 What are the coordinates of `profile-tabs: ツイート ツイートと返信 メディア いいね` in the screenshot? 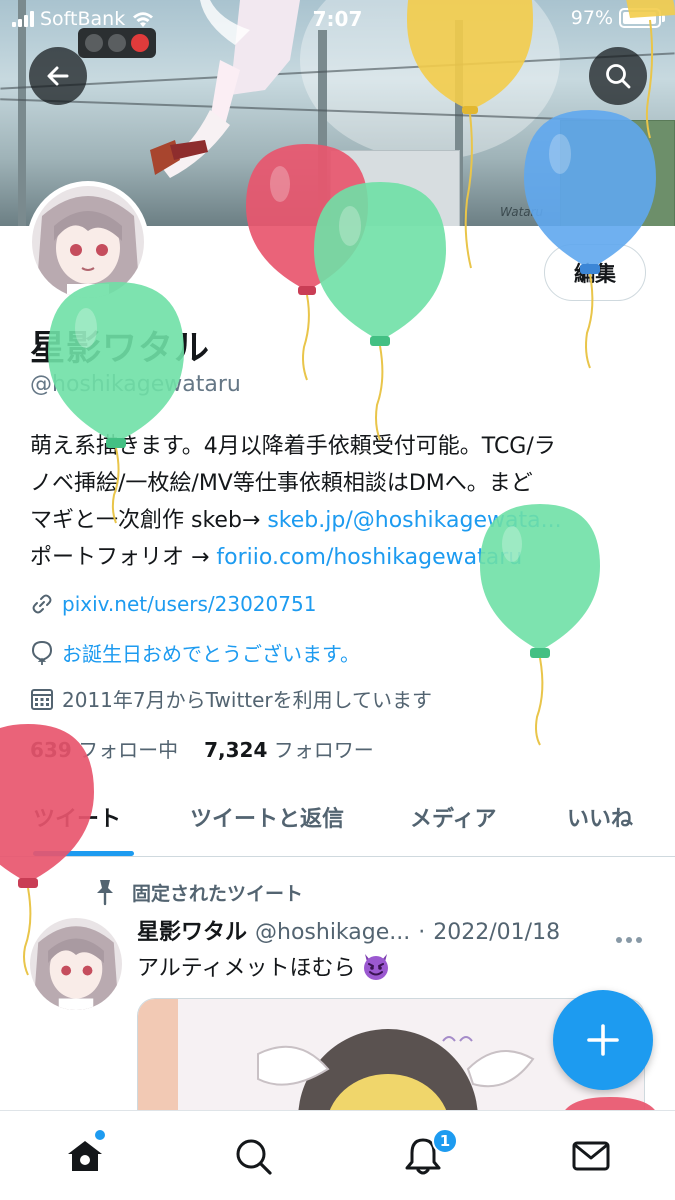 It's located at (337, 821).